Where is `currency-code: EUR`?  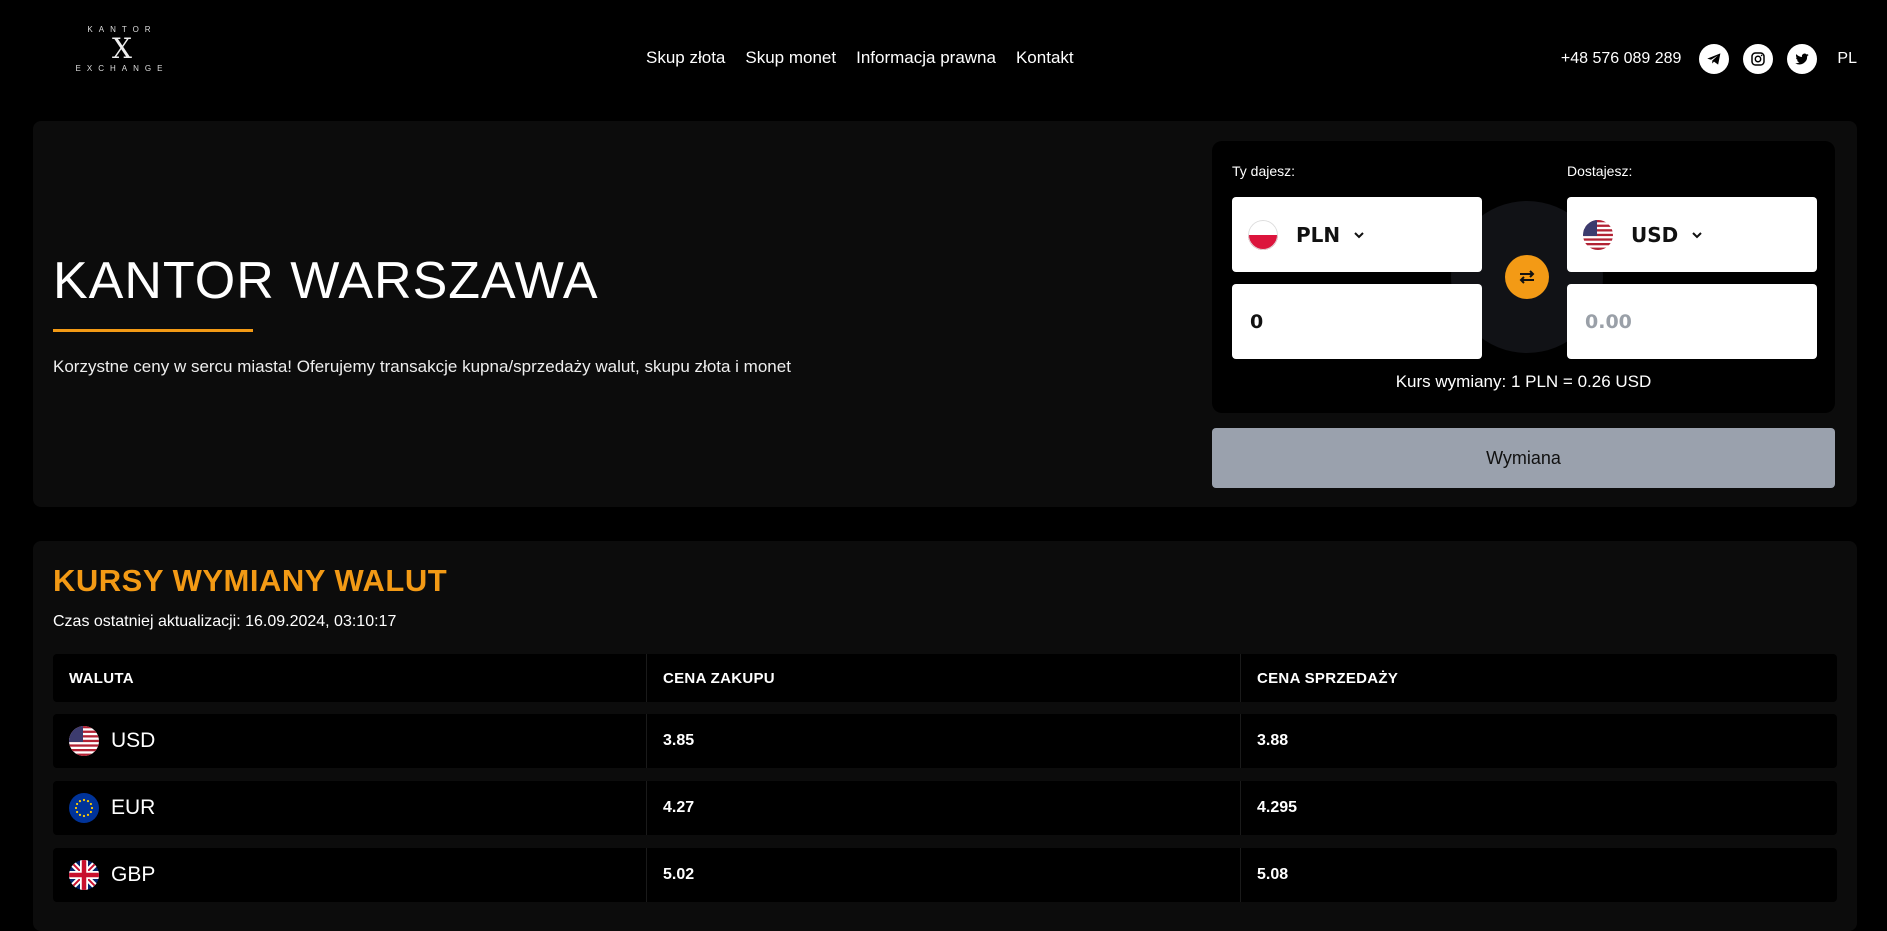 currency-code: EUR is located at coordinates (133, 807).